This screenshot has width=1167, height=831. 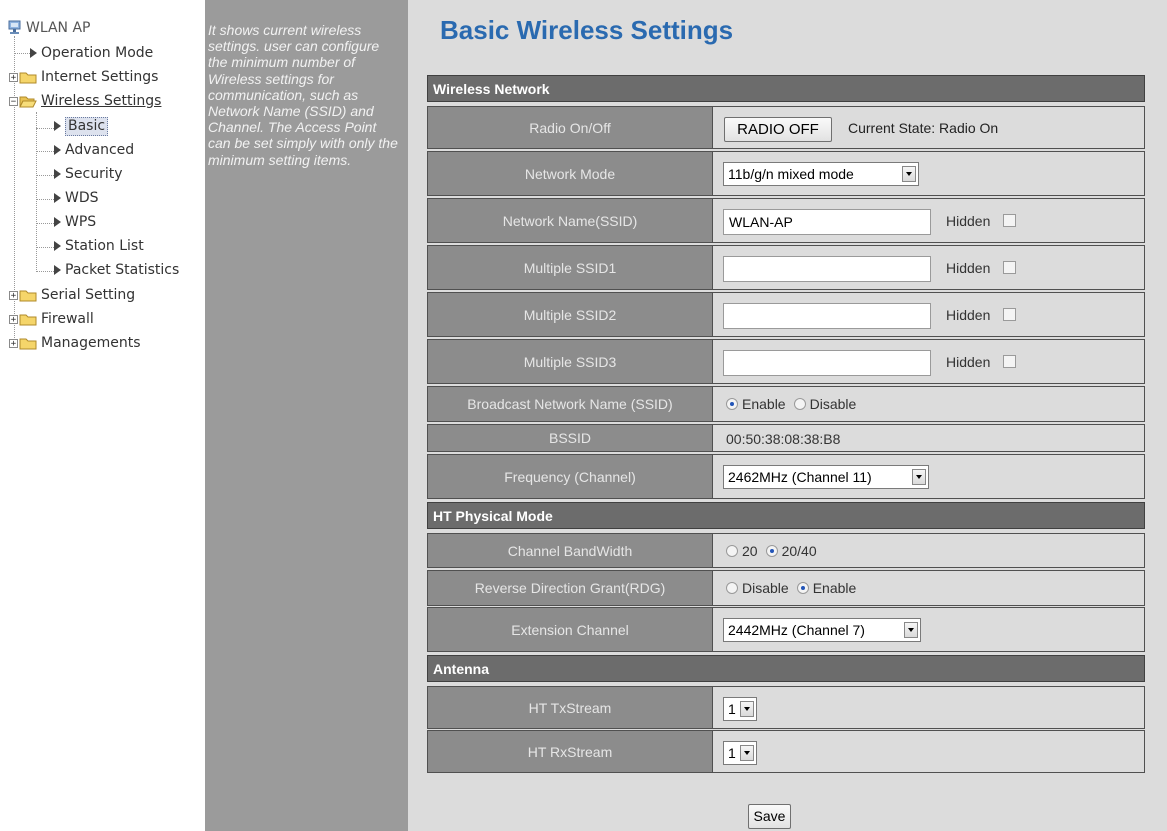 I want to click on bandwidth-20-radio, so click(x=732, y=550).